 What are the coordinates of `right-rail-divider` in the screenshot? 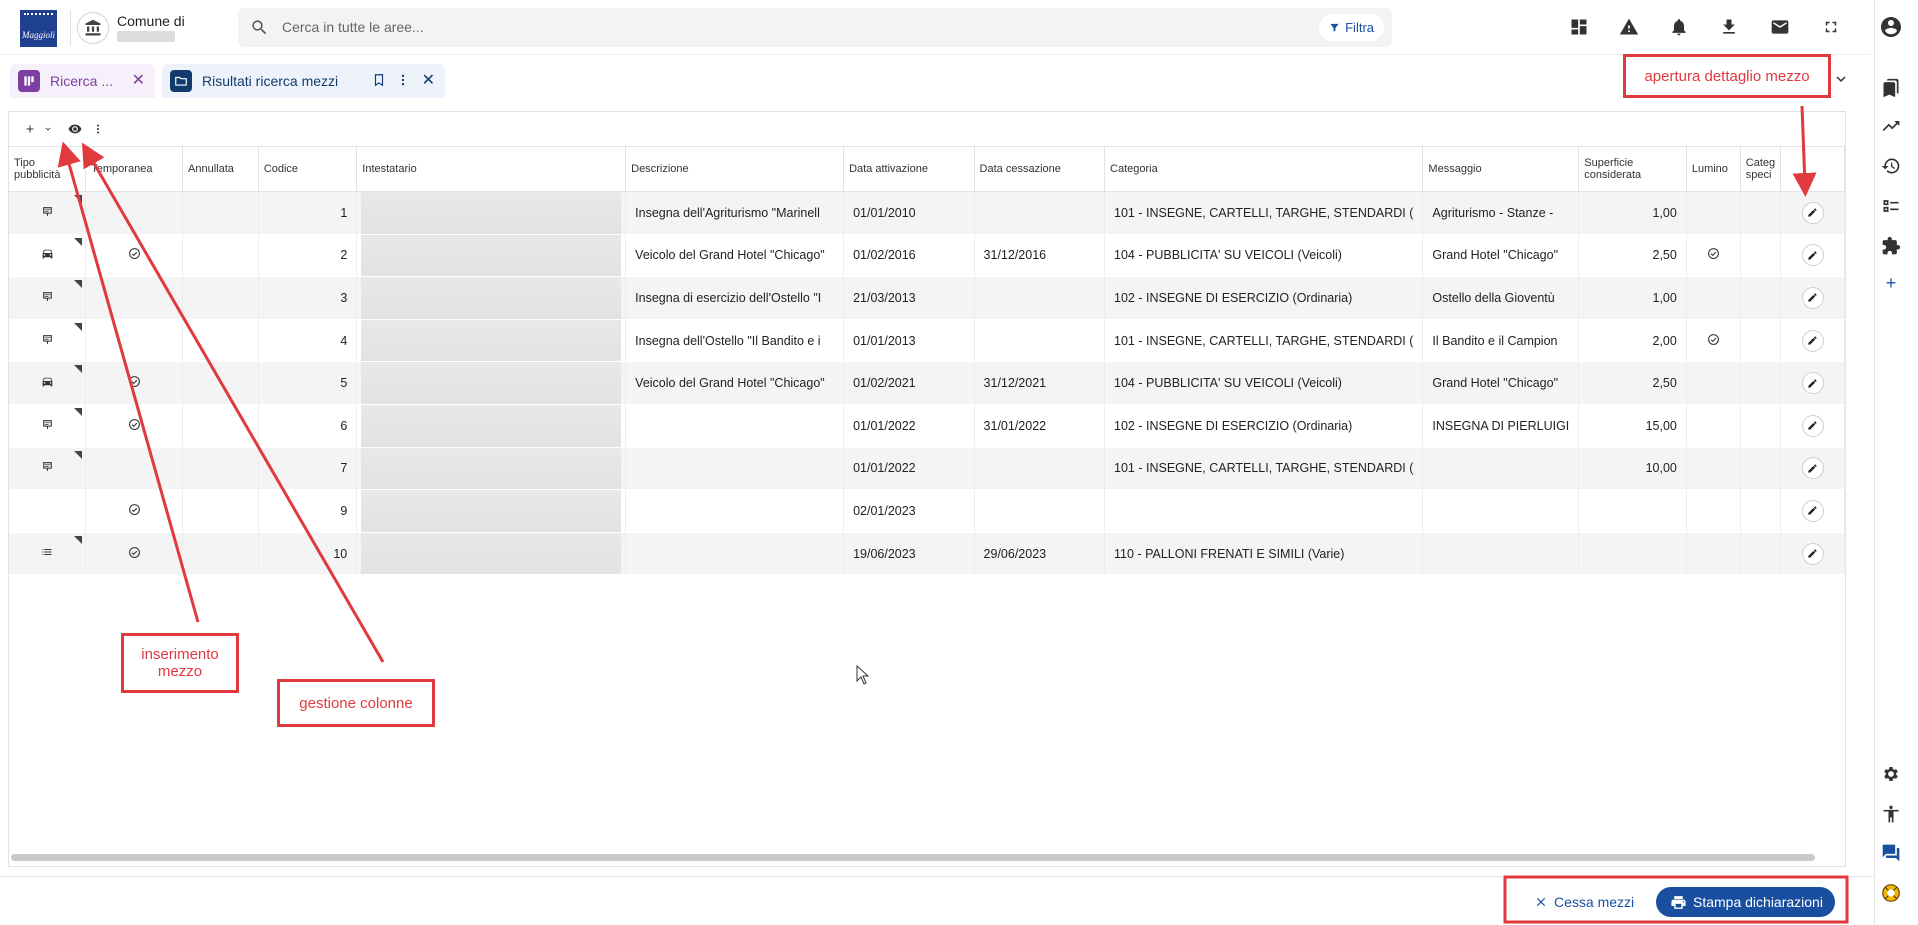 It's located at (1874, 462).